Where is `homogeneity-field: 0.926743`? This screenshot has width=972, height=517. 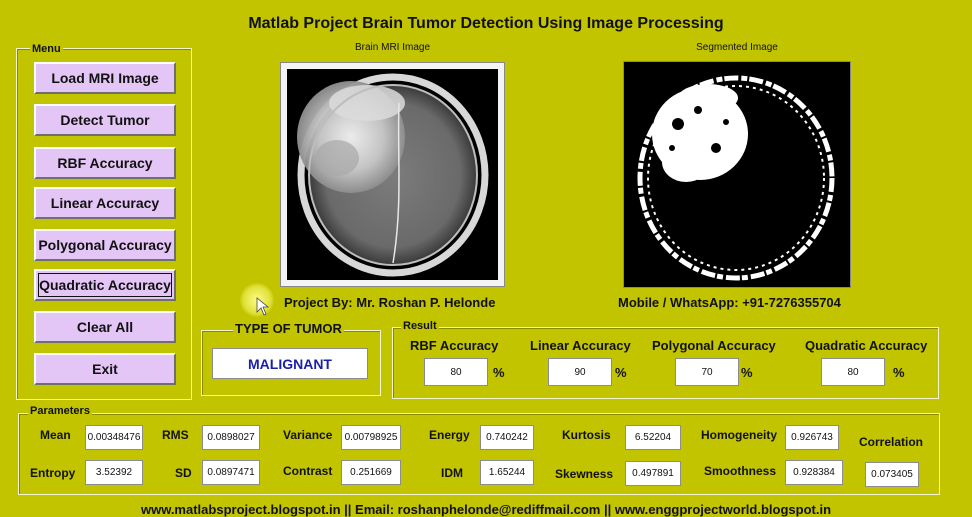
homogeneity-field: 0.926743 is located at coordinates (812, 437).